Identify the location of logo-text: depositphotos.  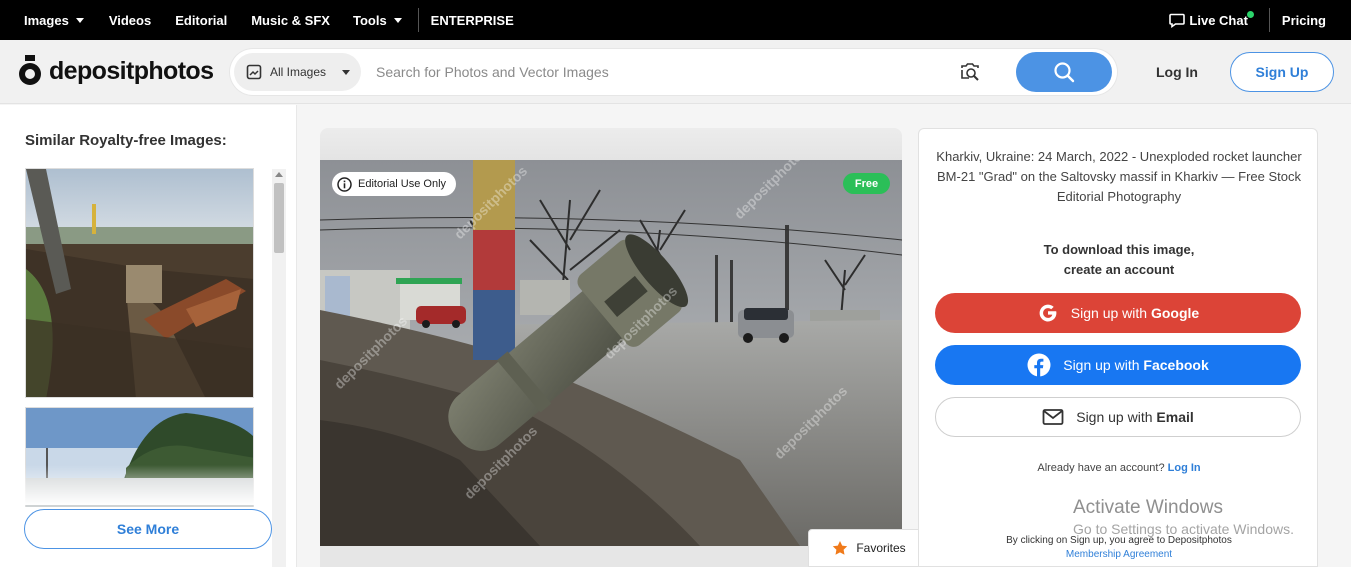
(131, 70).